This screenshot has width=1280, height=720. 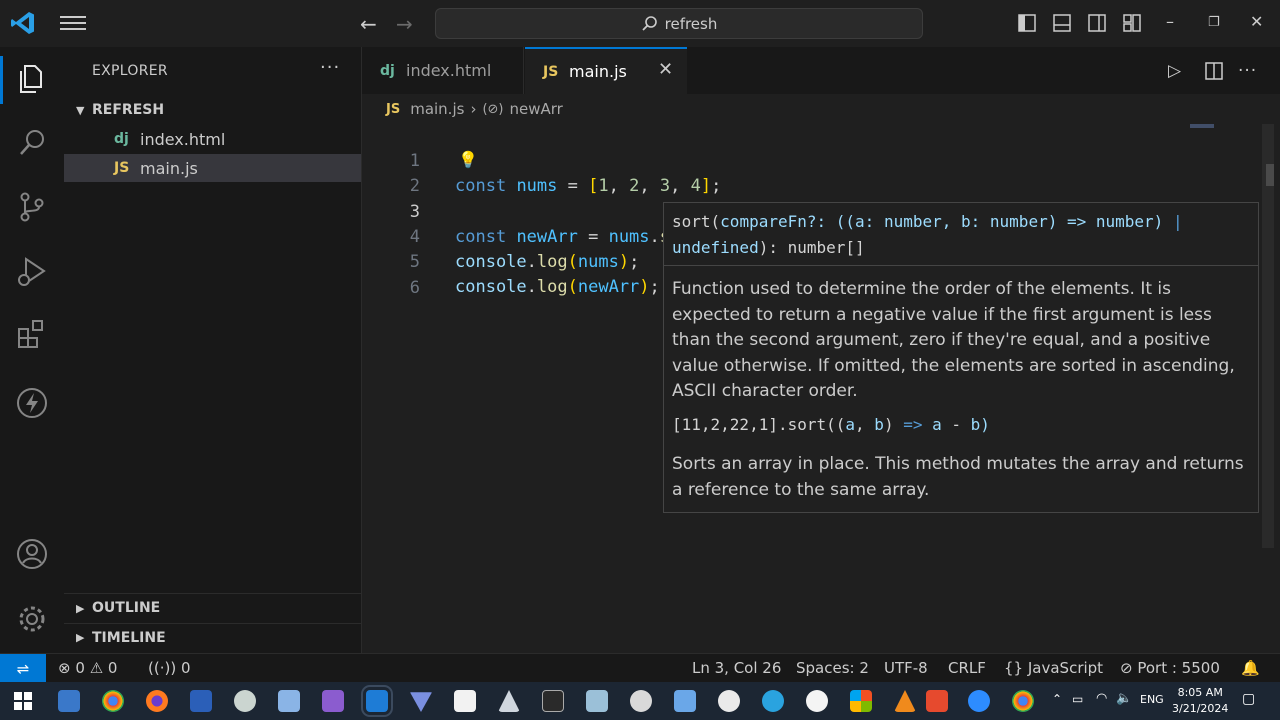 I want to click on error-count: 0, so click(x=80, y=668).